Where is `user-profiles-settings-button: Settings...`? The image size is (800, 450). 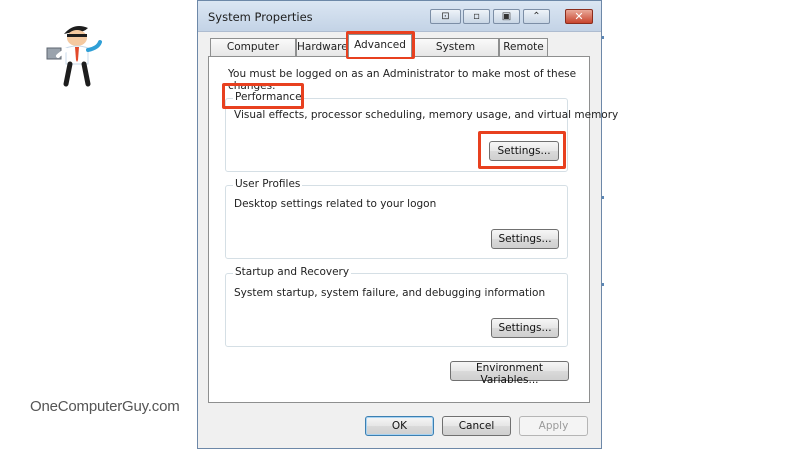
user-profiles-settings-button: Settings... is located at coordinates (525, 239).